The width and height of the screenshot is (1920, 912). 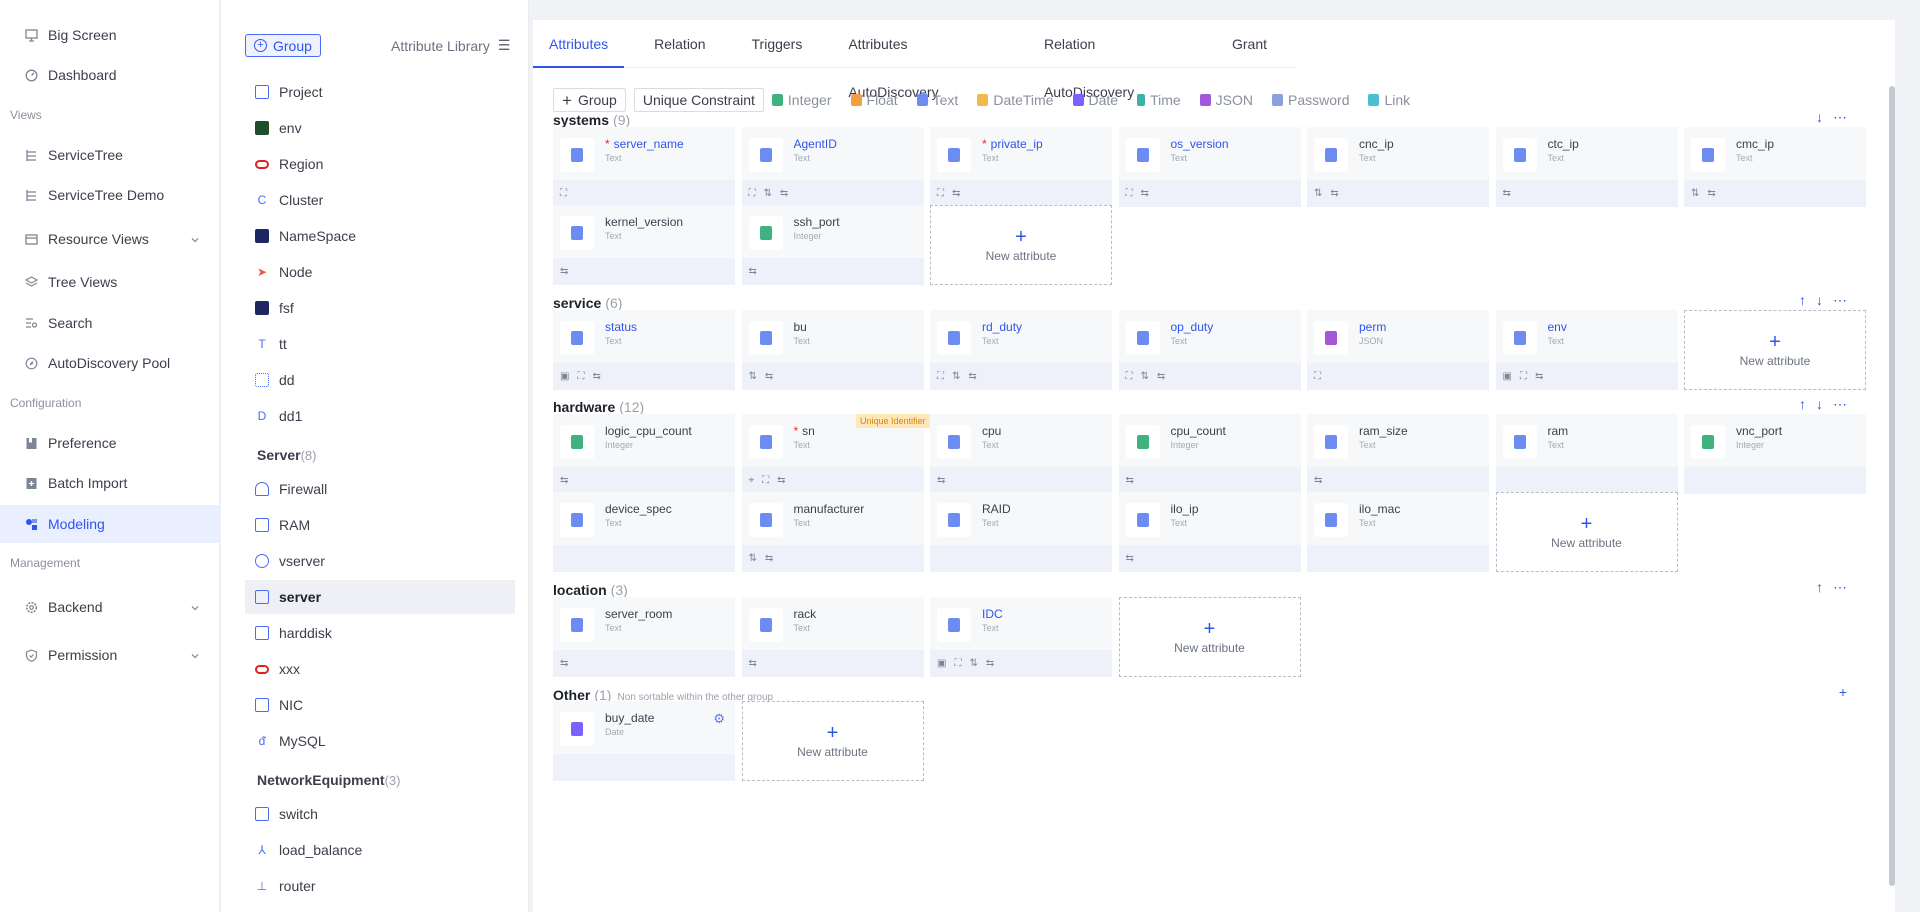 What do you see at coordinates (1398, 532) in the screenshot?
I see `attribute-card: ilo_mac Text` at bounding box center [1398, 532].